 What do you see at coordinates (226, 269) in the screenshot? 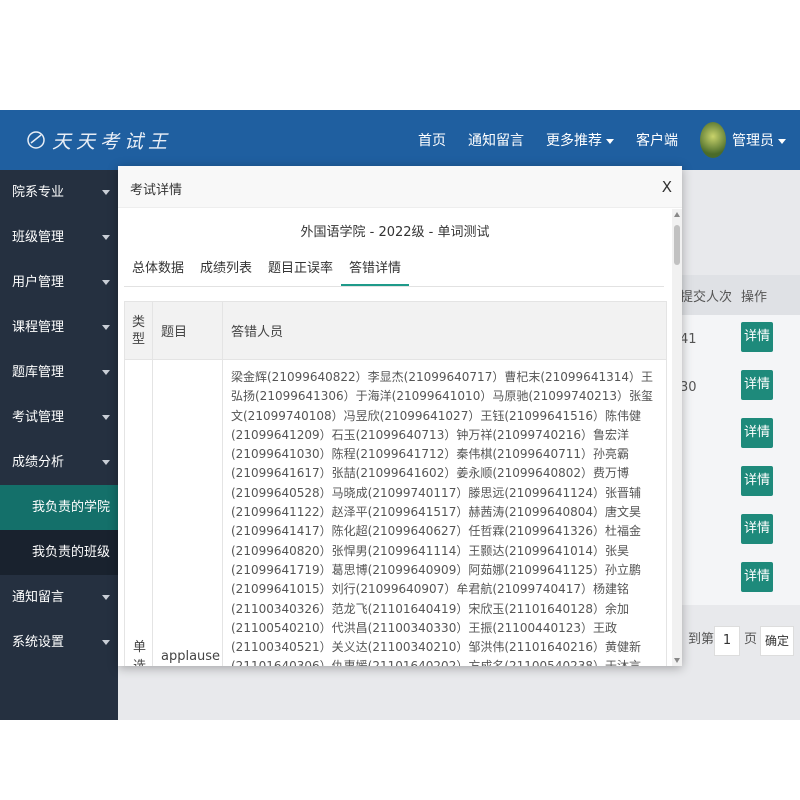
I see `tab-score-list: 成绩列表` at bounding box center [226, 269].